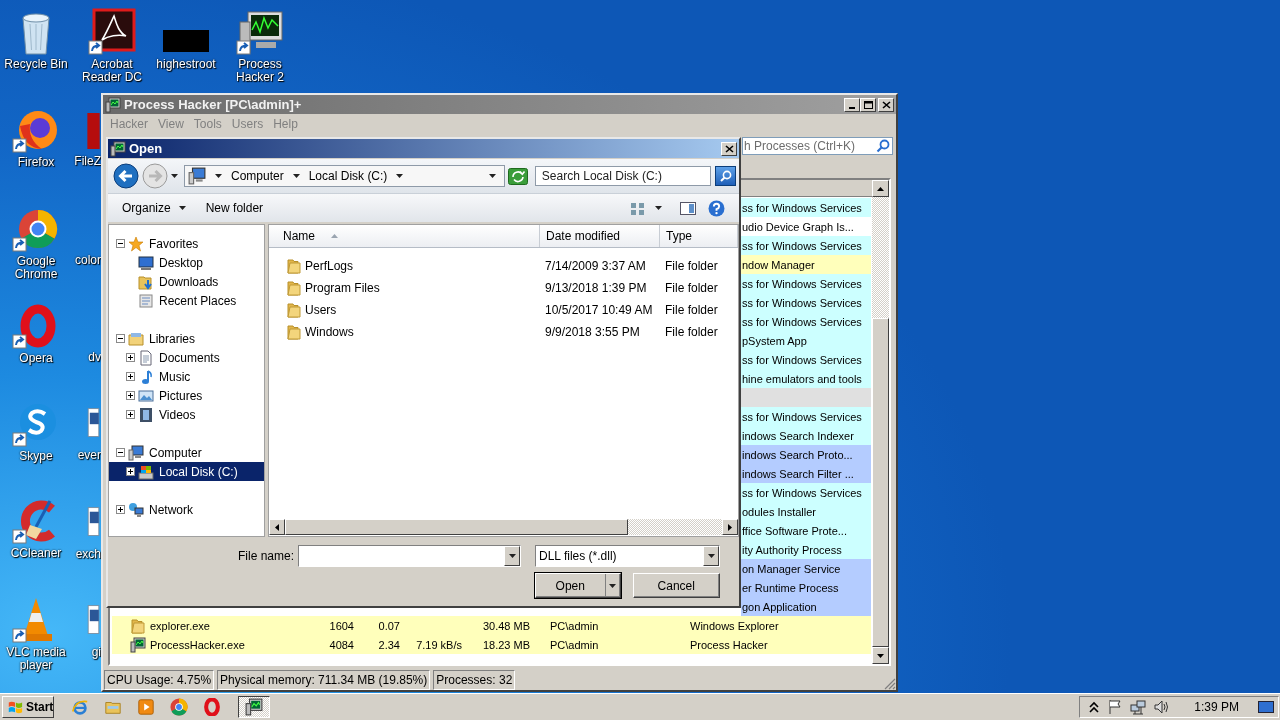 This screenshot has width=1280, height=720. Describe the element at coordinates (186, 243) in the screenshot. I see `tree-item: Favorites` at that location.